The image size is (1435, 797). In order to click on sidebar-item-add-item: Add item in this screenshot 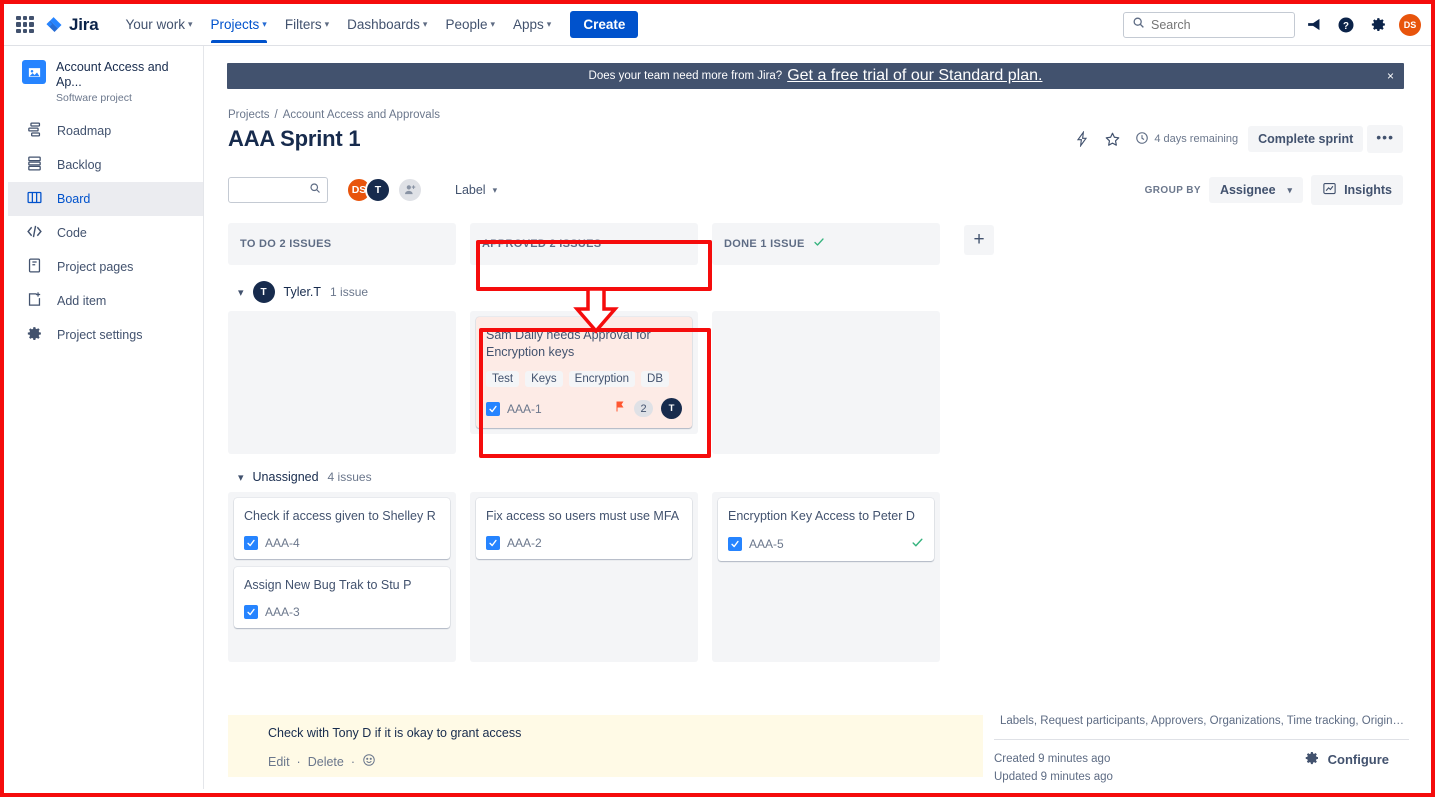, I will do `click(105, 301)`.